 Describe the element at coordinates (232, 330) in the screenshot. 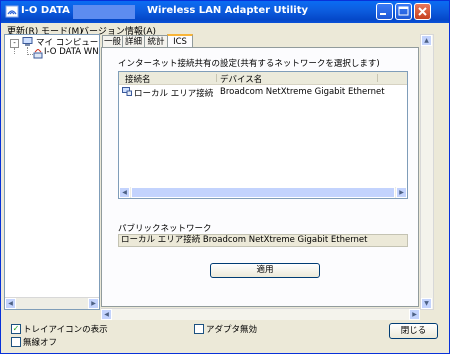

I see `adapter-disable-label: アダプタ無効` at that location.